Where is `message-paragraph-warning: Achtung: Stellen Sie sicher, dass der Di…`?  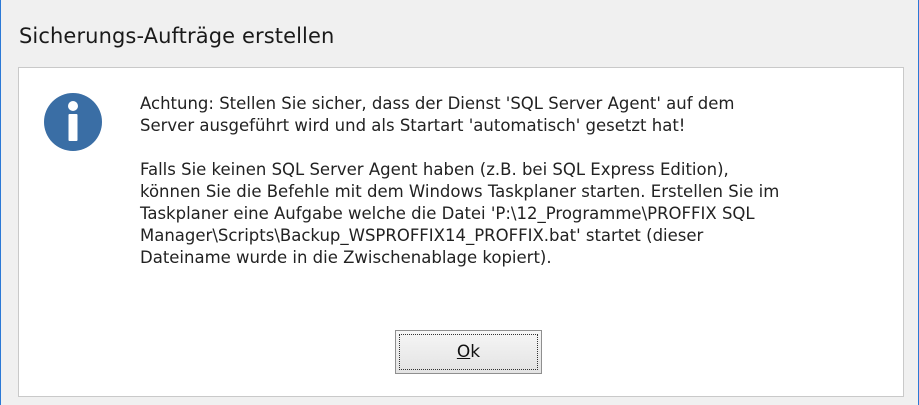 message-paragraph-warning: Achtung: Stellen Sie sicher, dass der Di… is located at coordinates (437, 114).